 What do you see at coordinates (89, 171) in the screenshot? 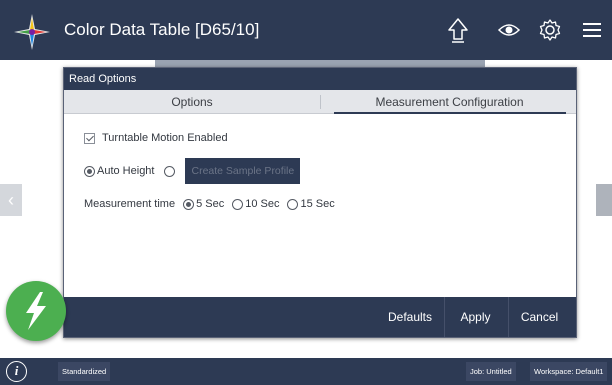
I see `auto-height-radio` at bounding box center [89, 171].